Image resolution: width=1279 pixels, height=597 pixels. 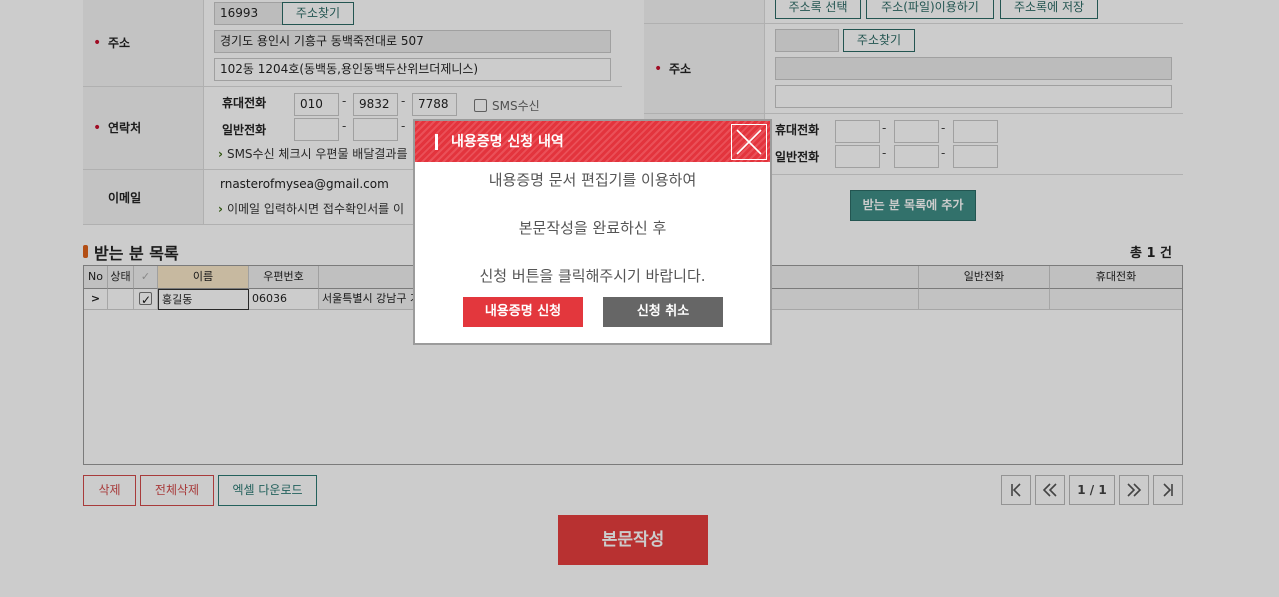 What do you see at coordinates (663, 312) in the screenshot?
I see `cancel-button: 신청 취소` at bounding box center [663, 312].